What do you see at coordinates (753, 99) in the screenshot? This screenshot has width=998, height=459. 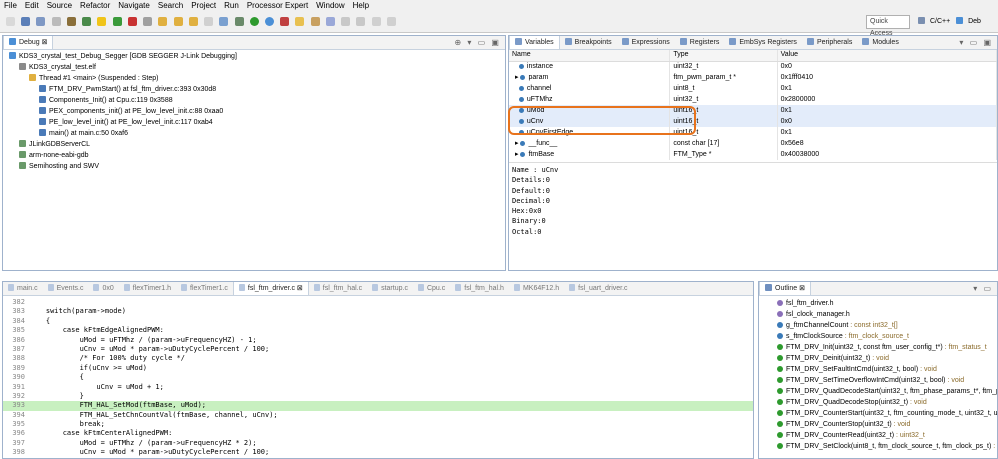 I see `variable-row: uFTMhz uint32_t 0x2800000` at bounding box center [753, 99].